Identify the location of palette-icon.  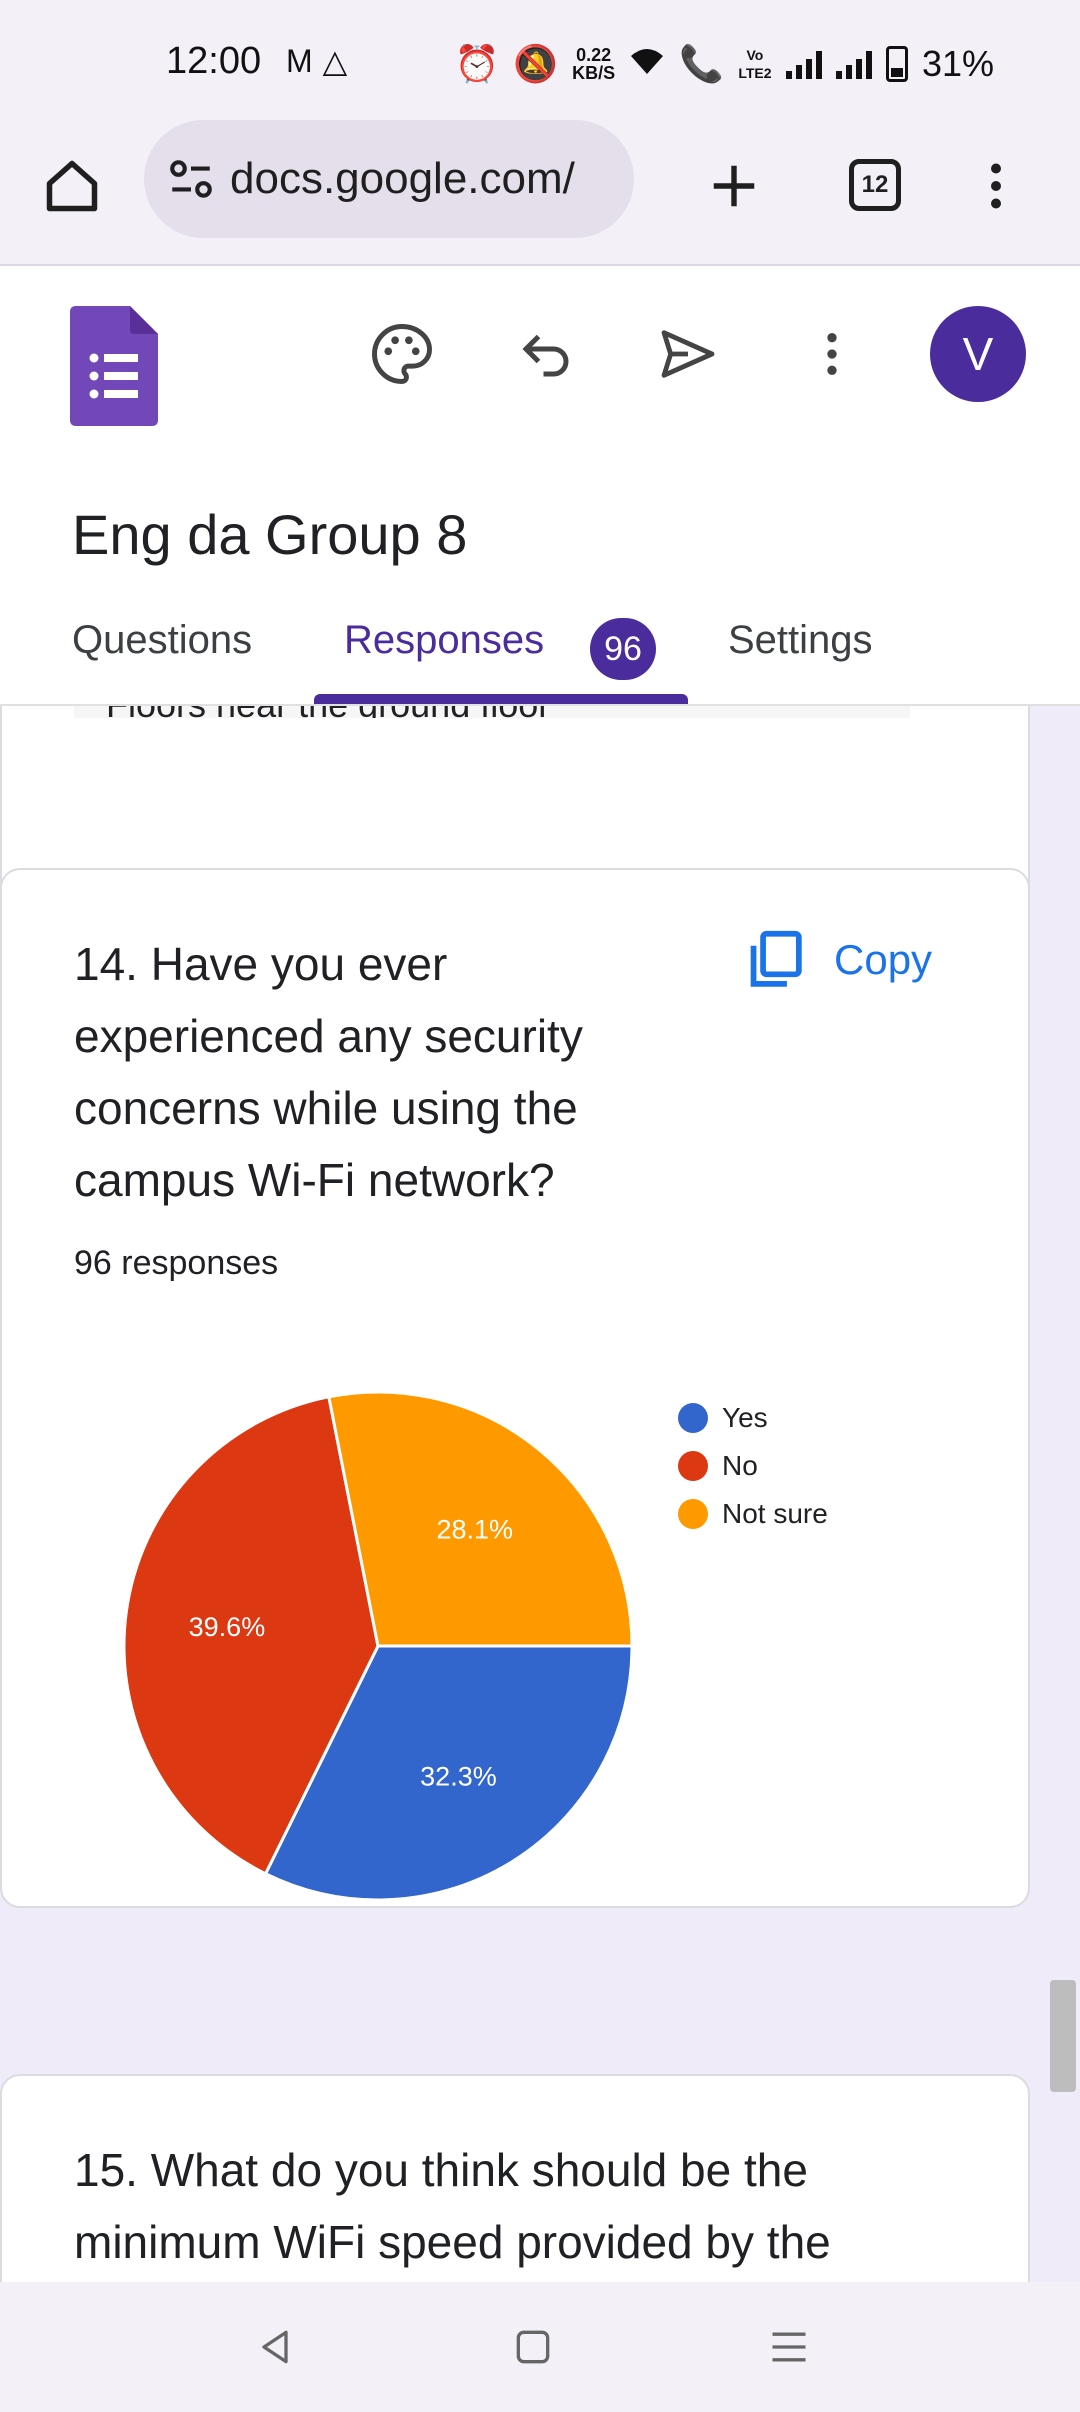
(402, 354).